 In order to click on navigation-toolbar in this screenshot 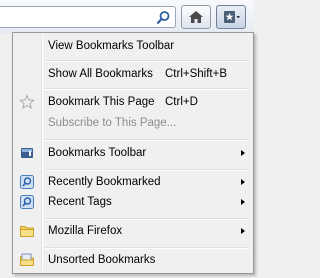, I will do `click(127, 17)`.